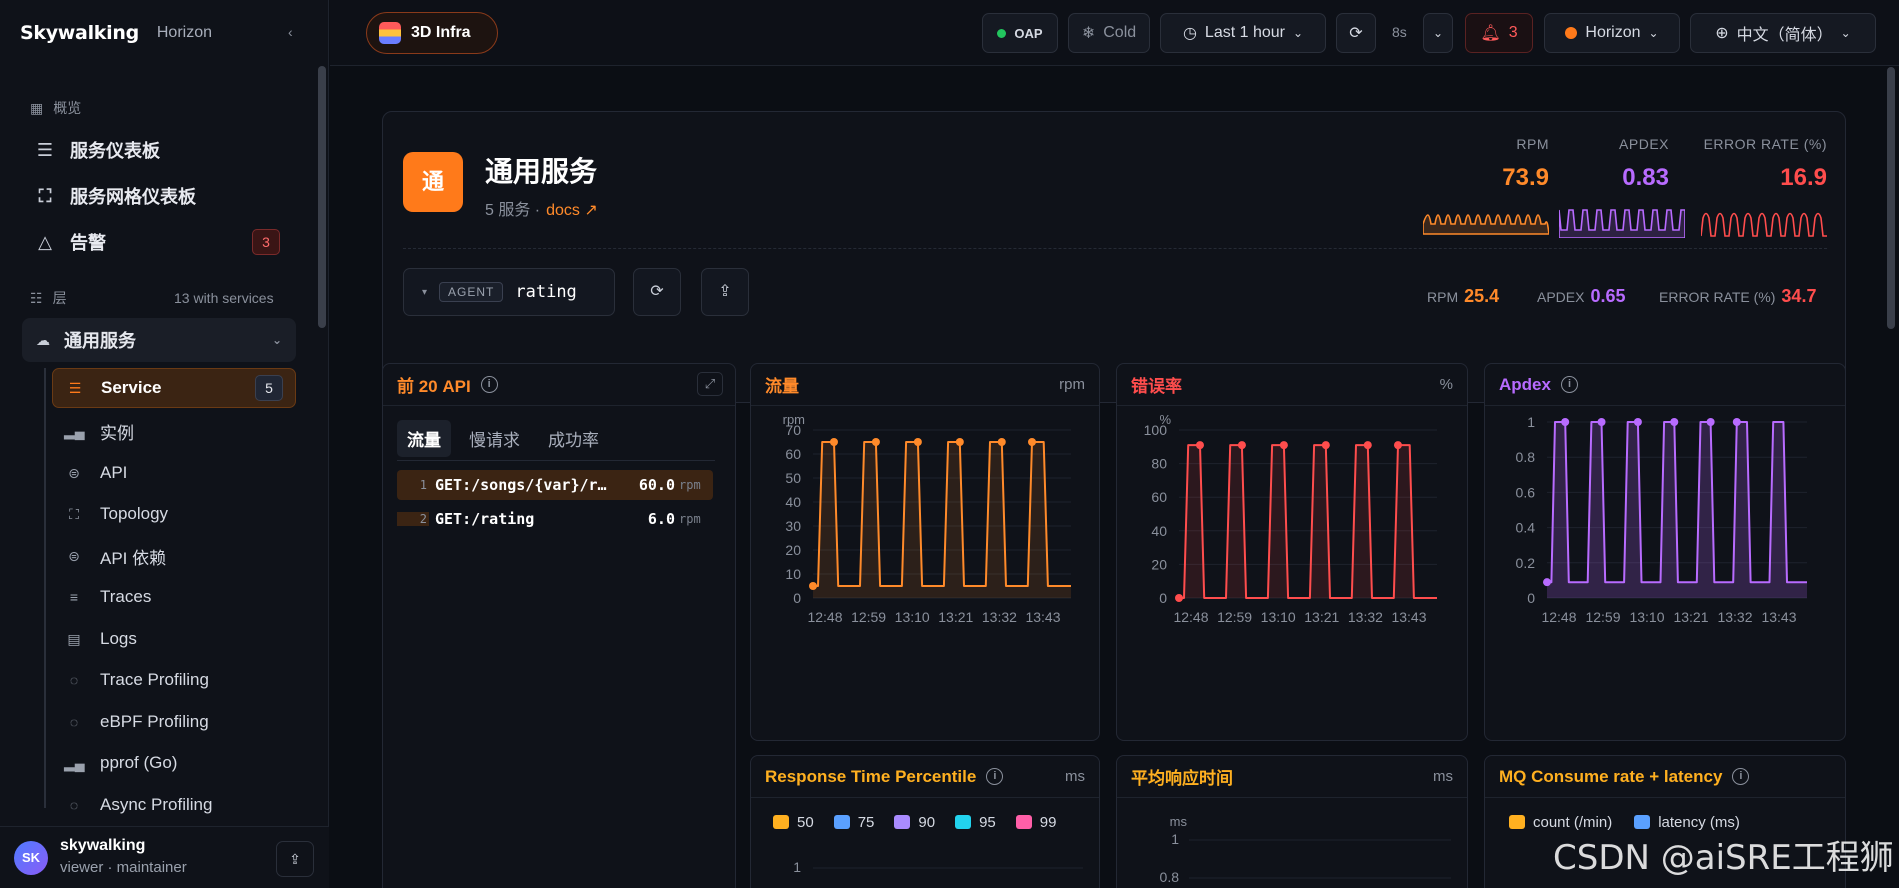  I want to click on logout-icon: ⇪, so click(295, 859).